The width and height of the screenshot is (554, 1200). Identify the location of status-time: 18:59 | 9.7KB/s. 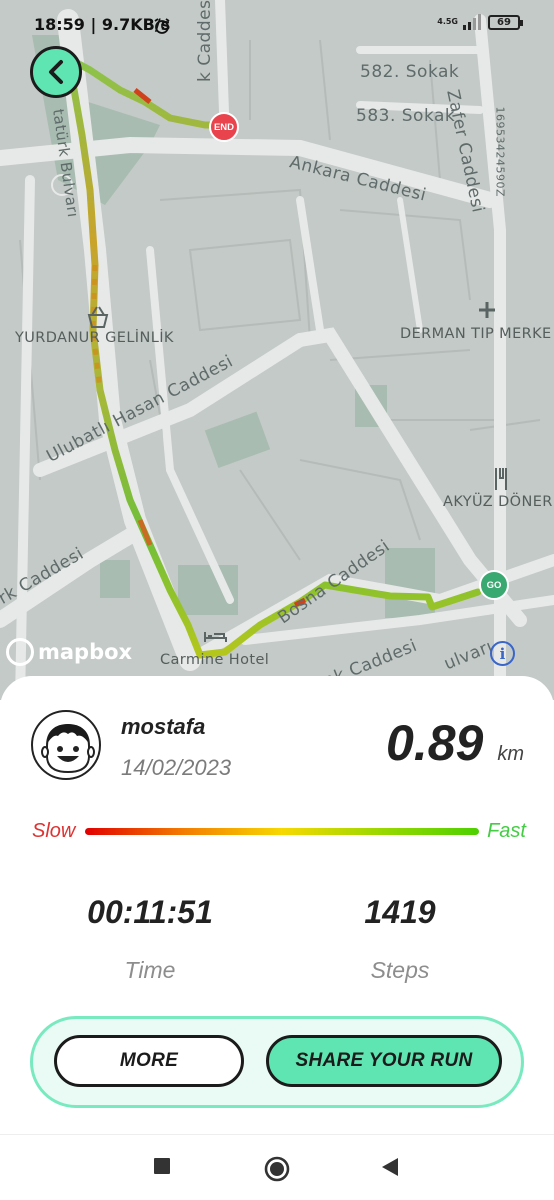
(102, 24).